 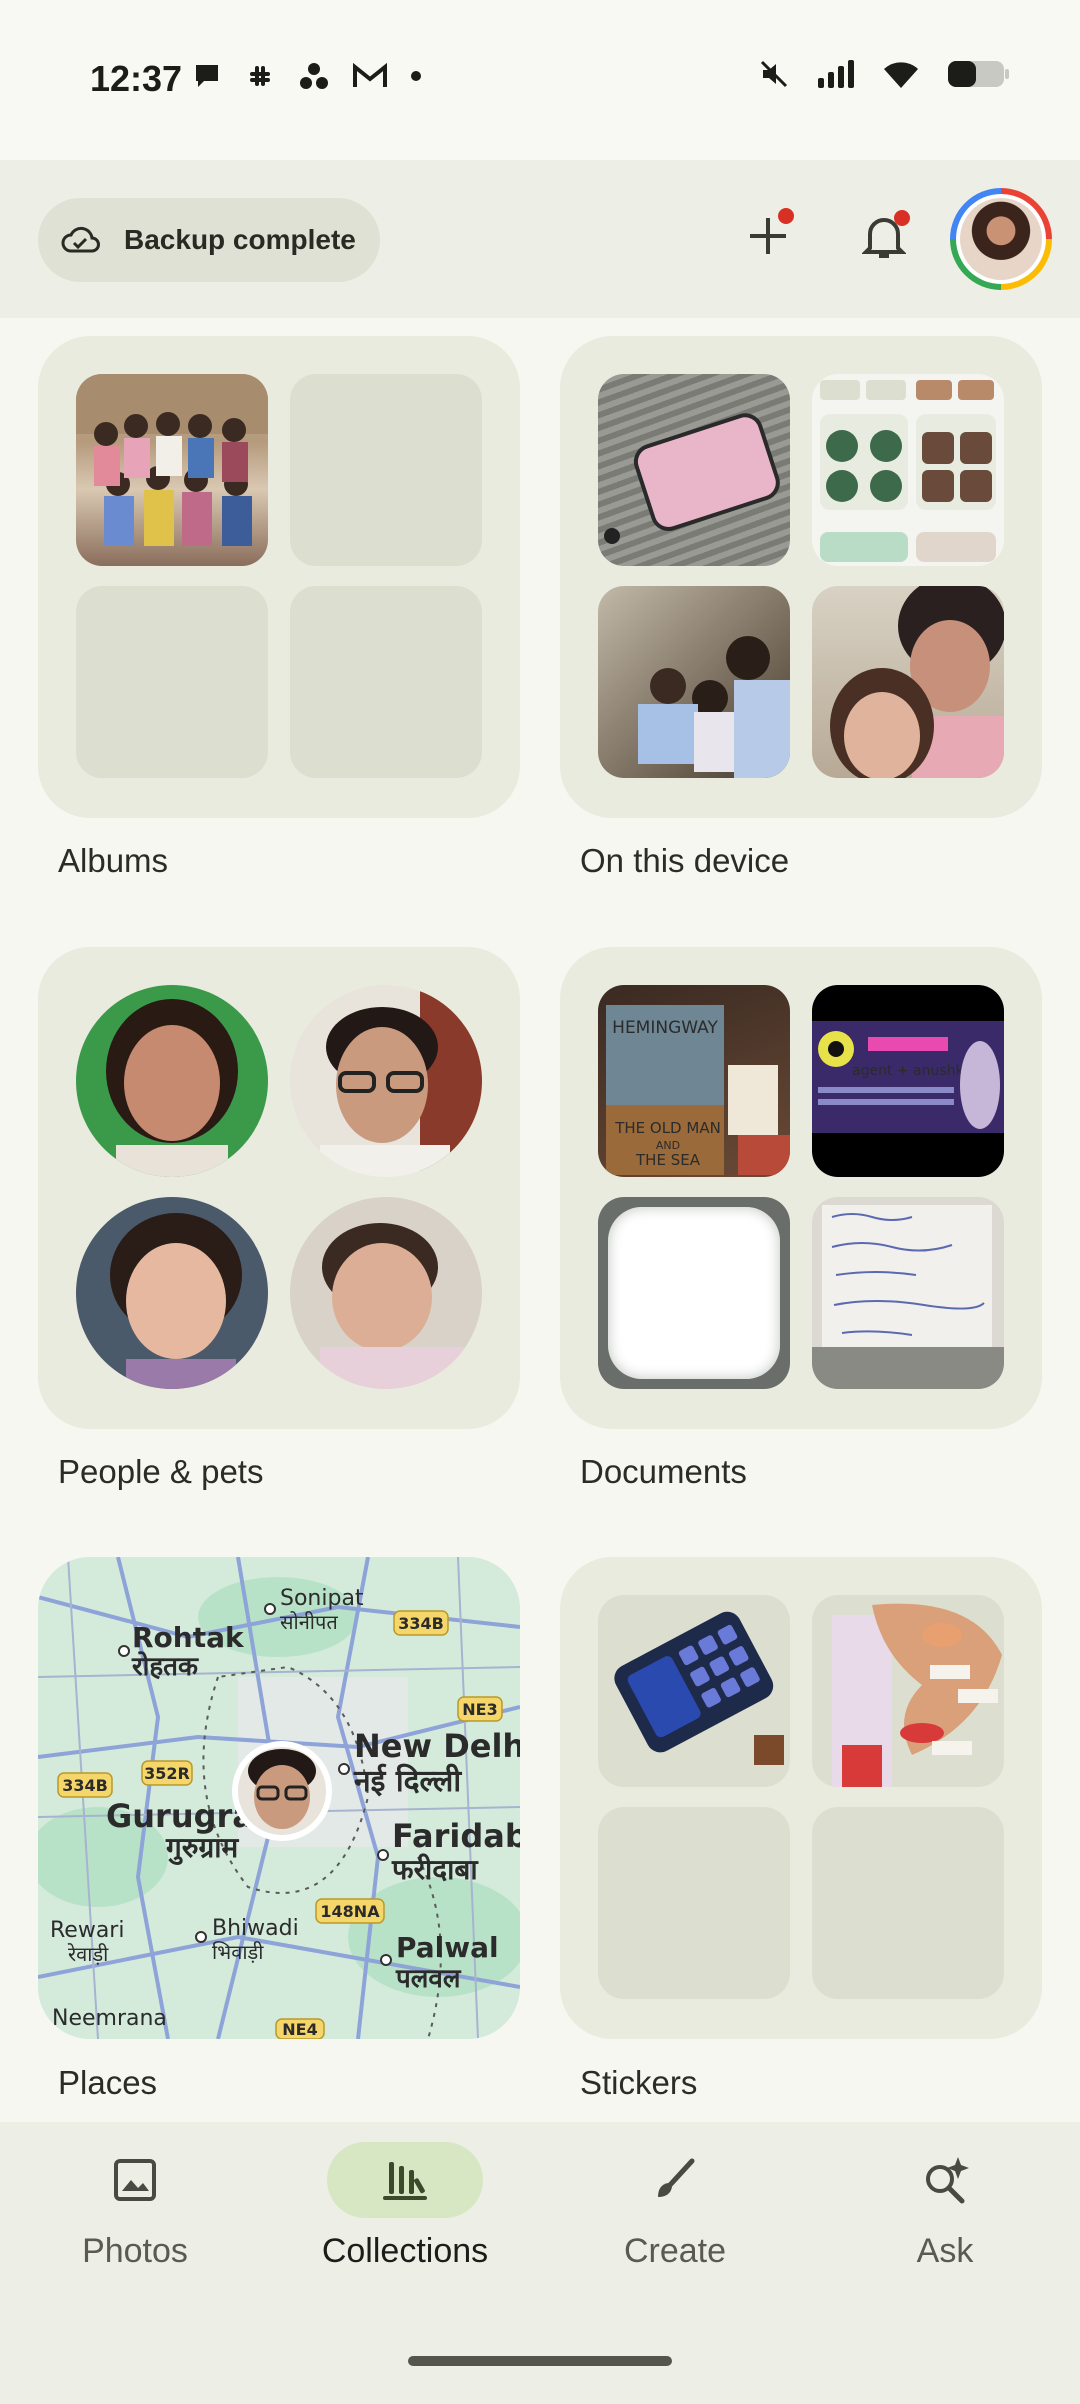 What do you see at coordinates (238, 1952) in the screenshot?
I see `map-place-bhiwadi-local: भिवाड़ी` at bounding box center [238, 1952].